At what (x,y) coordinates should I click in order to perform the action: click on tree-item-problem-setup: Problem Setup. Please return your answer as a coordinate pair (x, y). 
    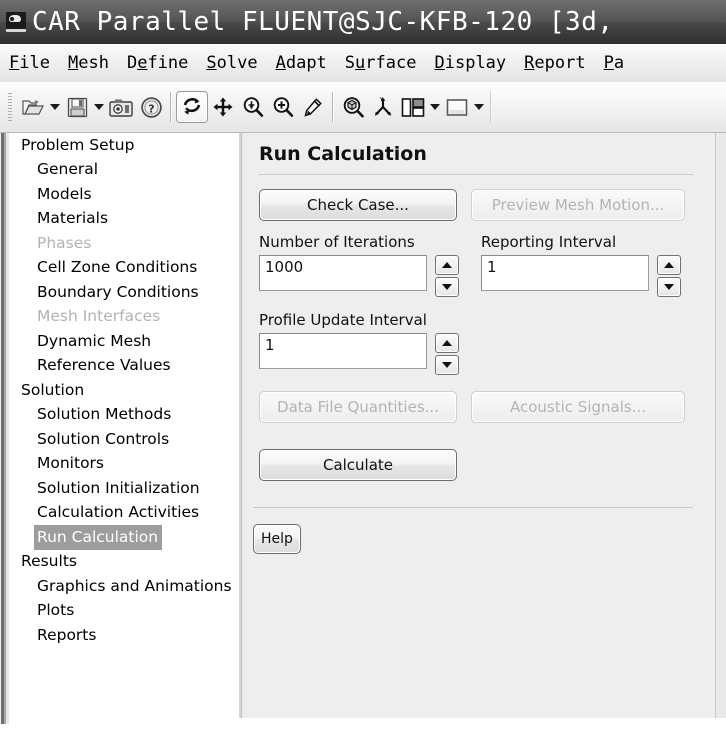
    Looking at the image, I should click on (129, 145).